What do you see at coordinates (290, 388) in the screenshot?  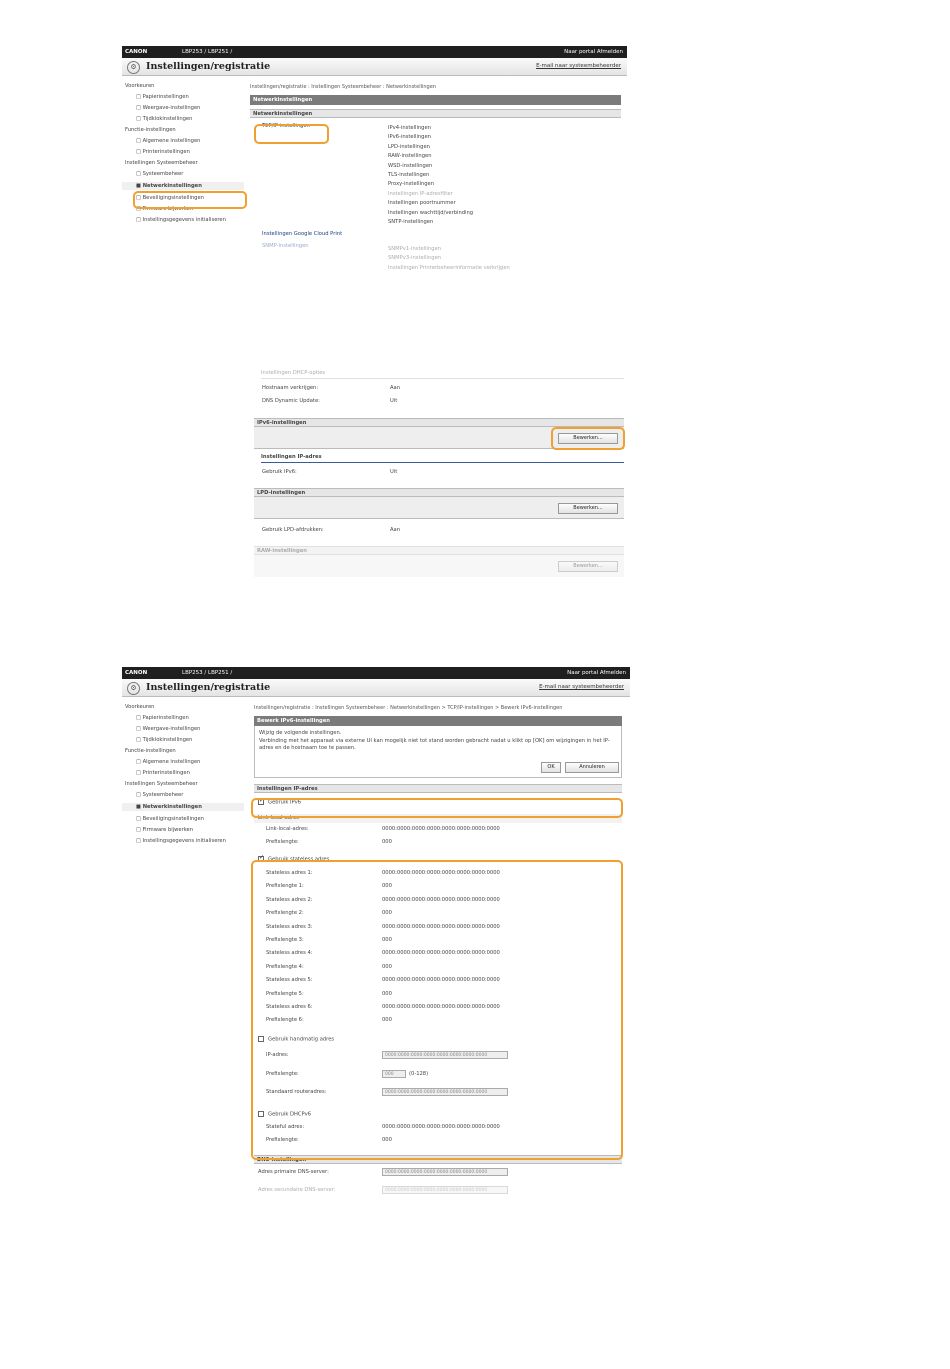 I see `row-label: Hostnaam verkrijgen:` at bounding box center [290, 388].